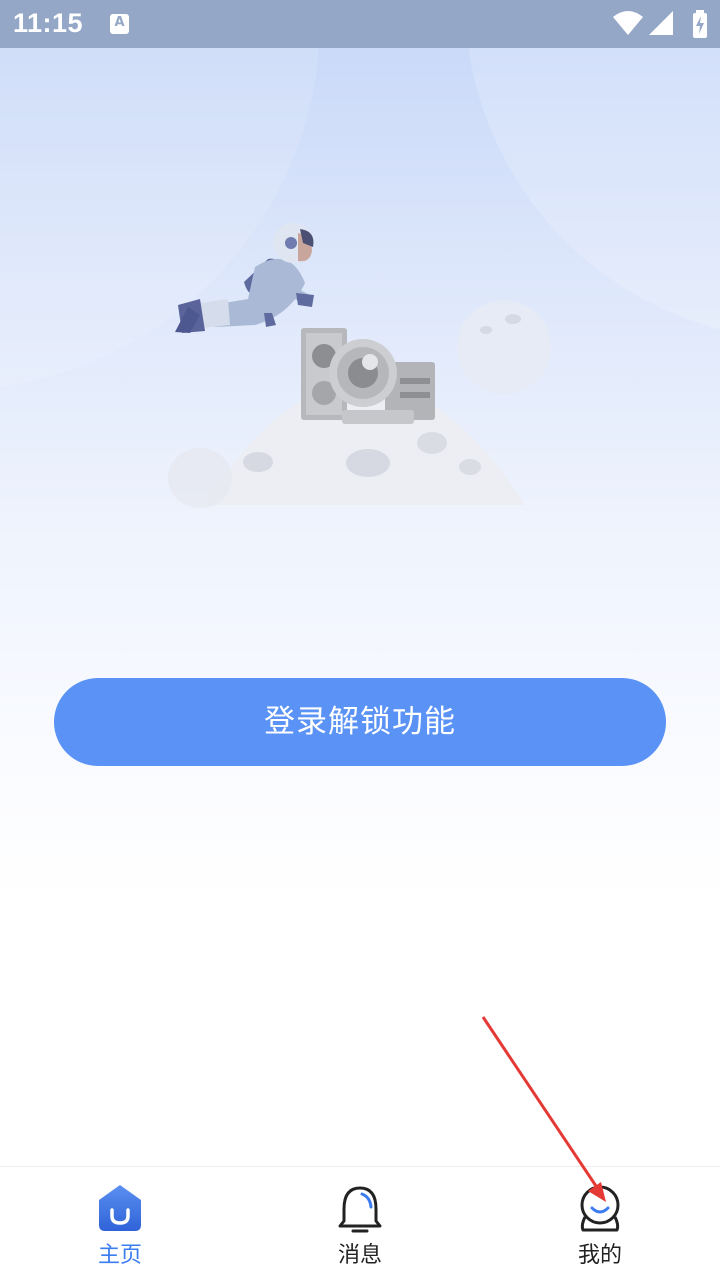  I want to click on tab-messages-label: 消息, so click(359, 1255).